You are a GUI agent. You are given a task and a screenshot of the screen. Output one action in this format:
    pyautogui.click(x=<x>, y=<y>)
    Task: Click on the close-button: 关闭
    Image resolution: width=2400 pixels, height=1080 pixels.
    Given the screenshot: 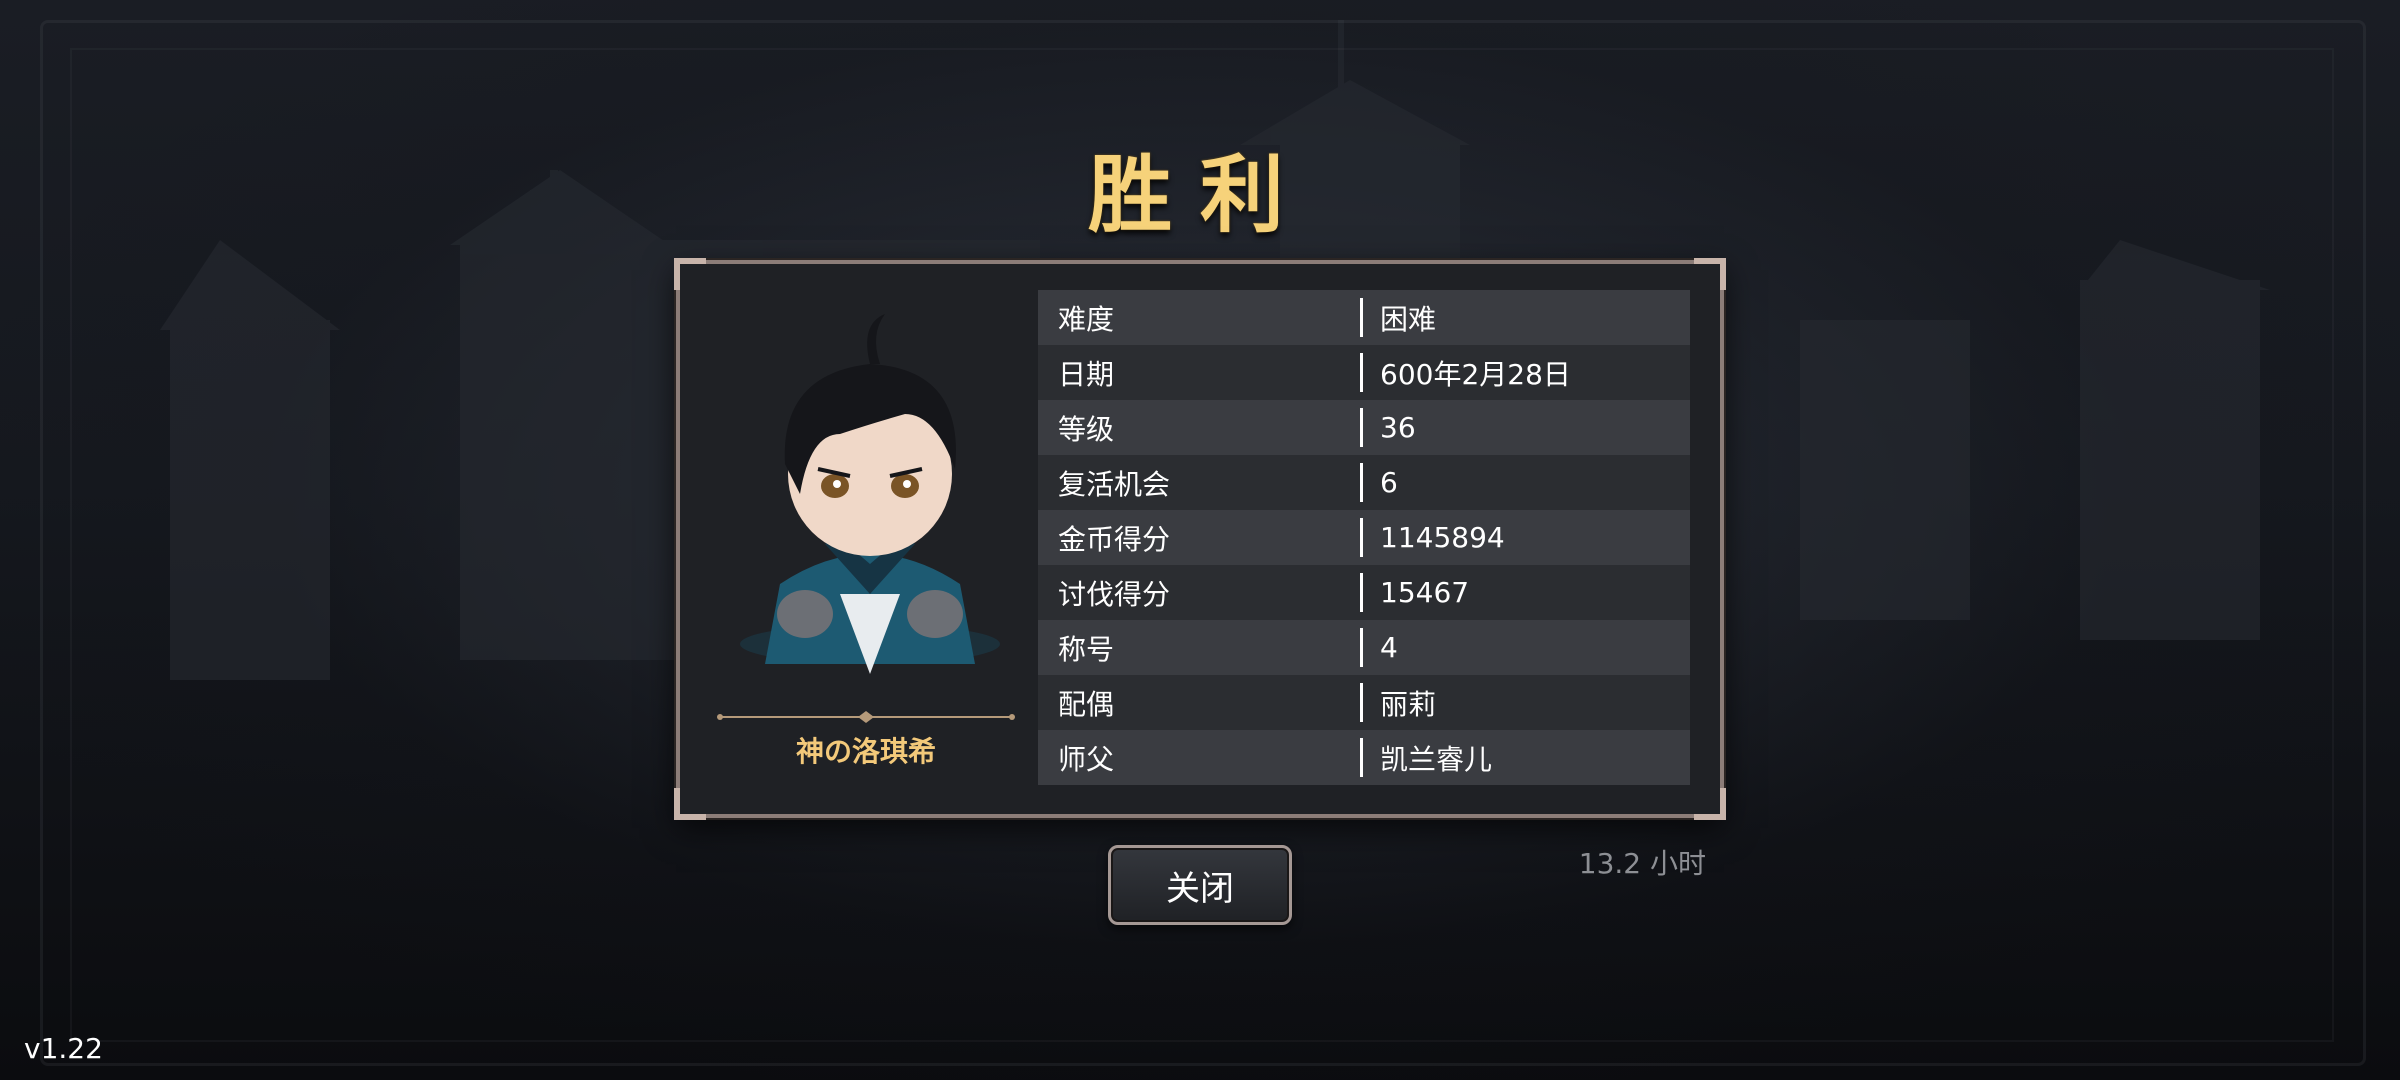 What is the action you would take?
    pyautogui.click(x=1200, y=885)
    